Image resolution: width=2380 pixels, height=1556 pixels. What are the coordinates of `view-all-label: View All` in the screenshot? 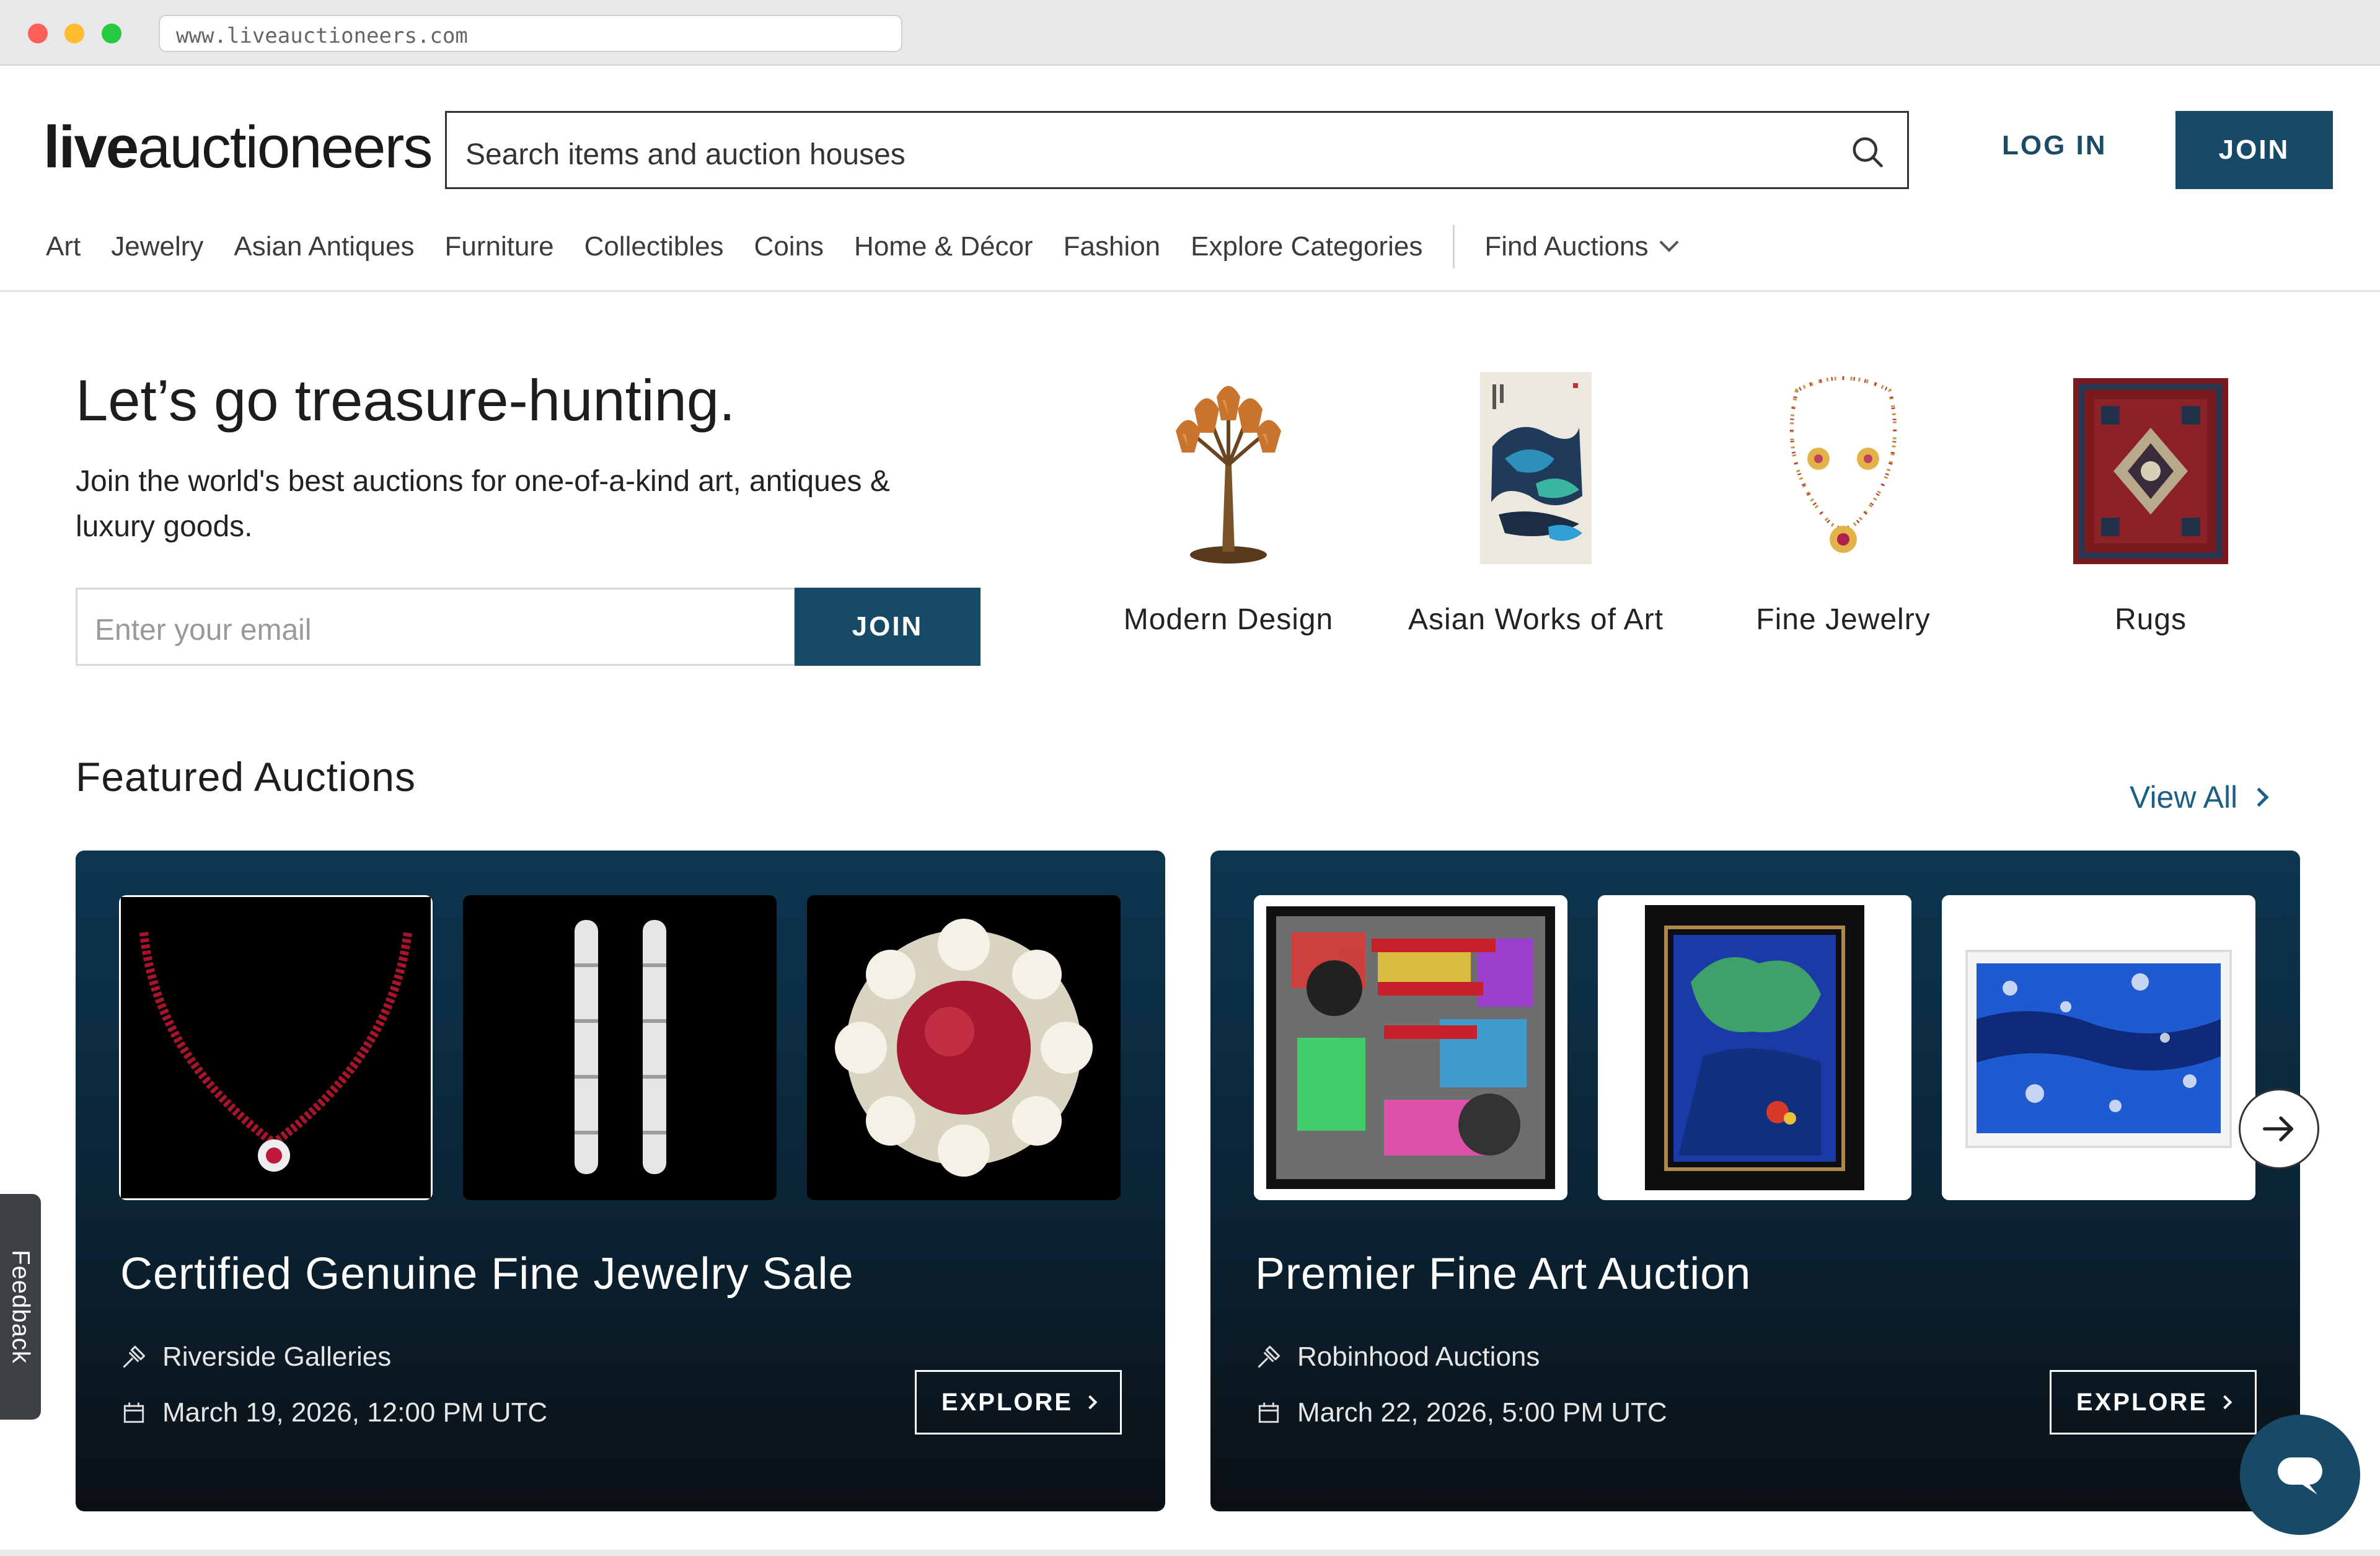 It's located at (2184, 797).